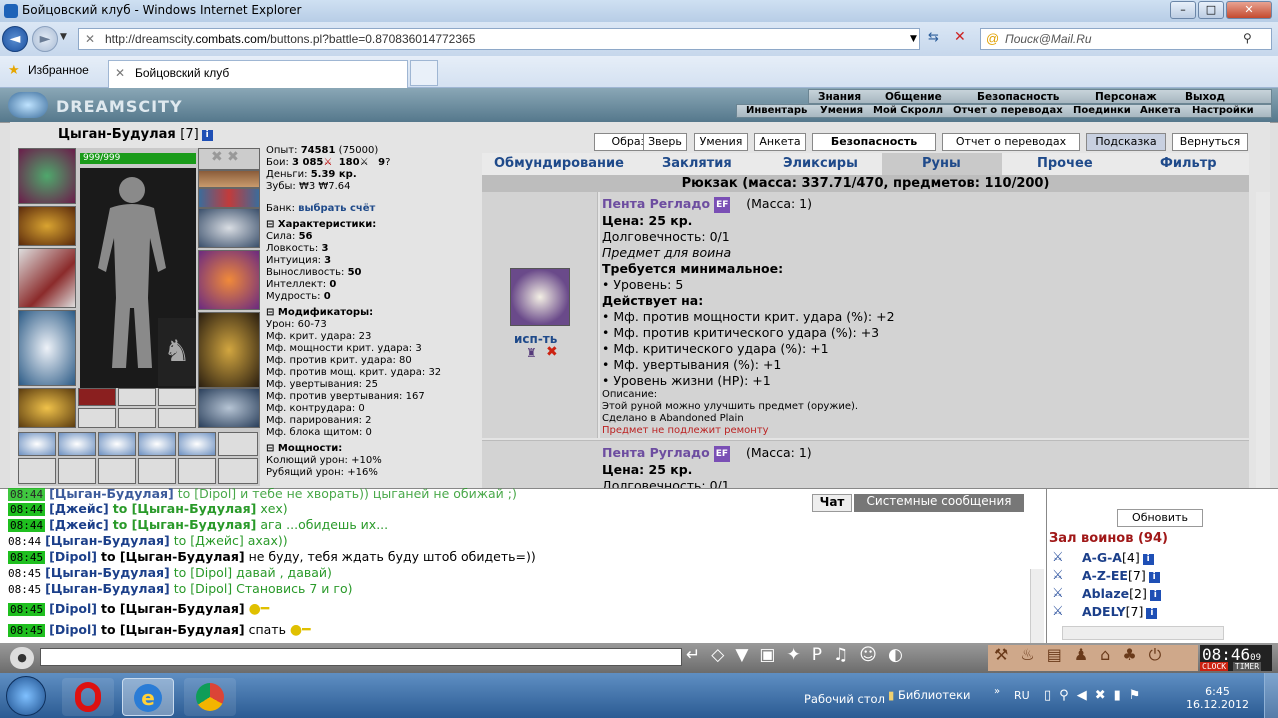 This screenshot has width=1278, height=718. Describe the element at coordinates (47, 408) in the screenshot. I see `belt-slot` at that location.